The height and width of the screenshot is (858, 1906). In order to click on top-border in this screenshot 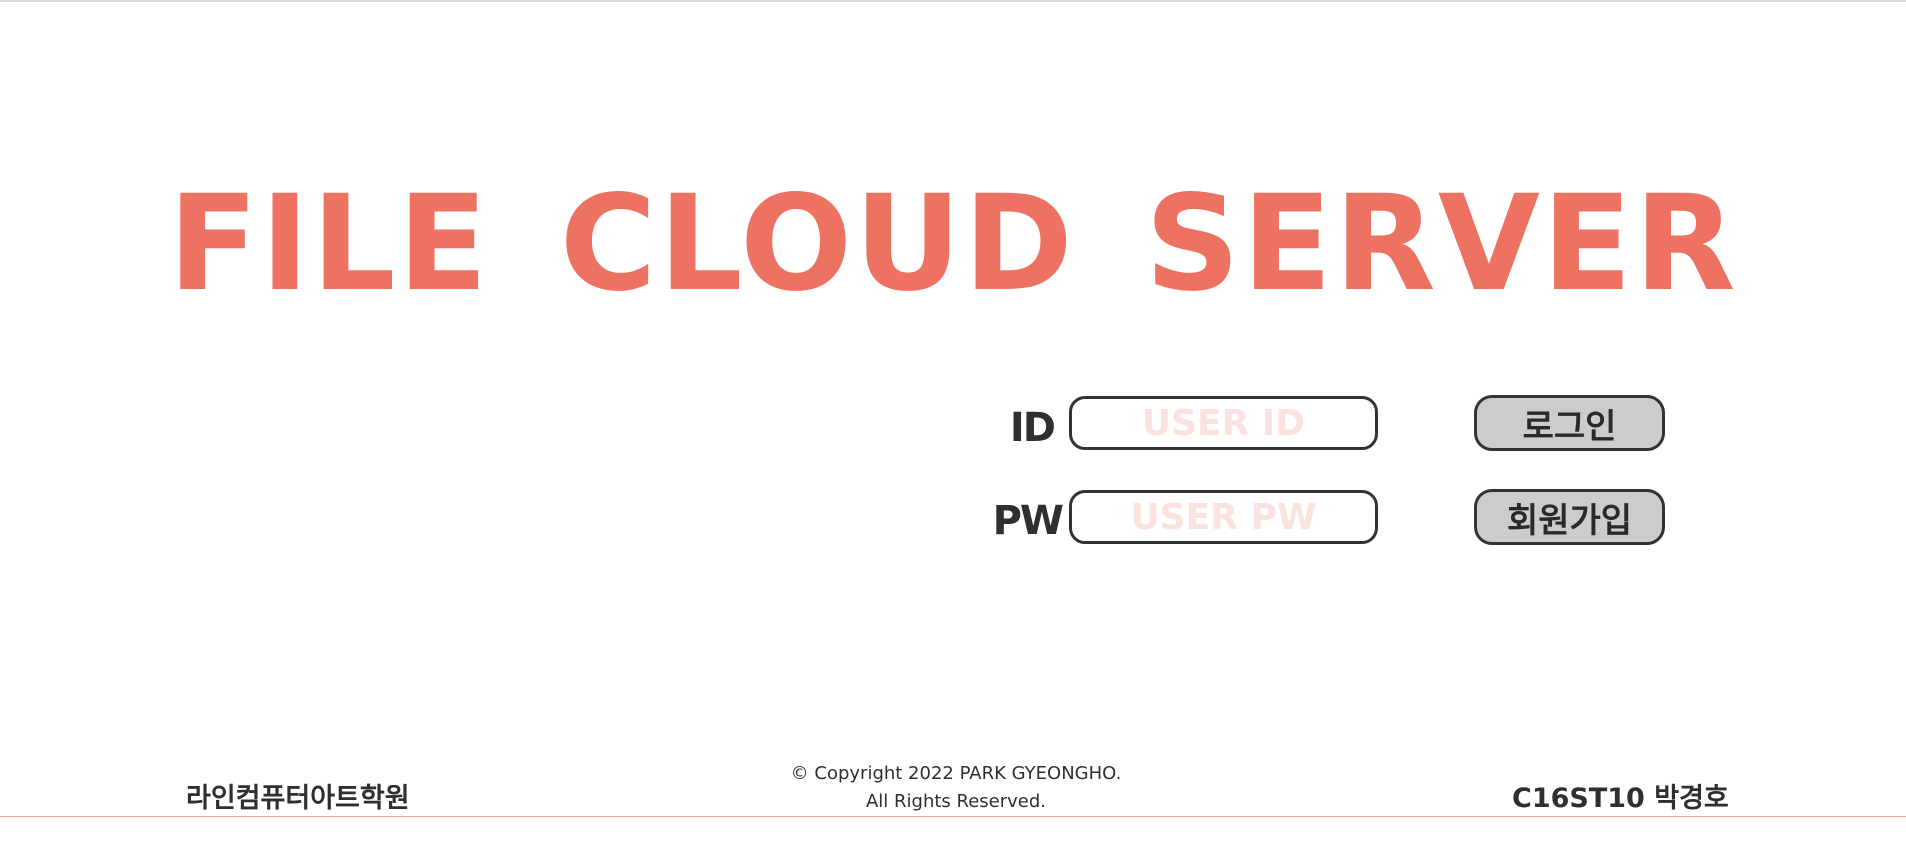, I will do `click(953, 1)`.